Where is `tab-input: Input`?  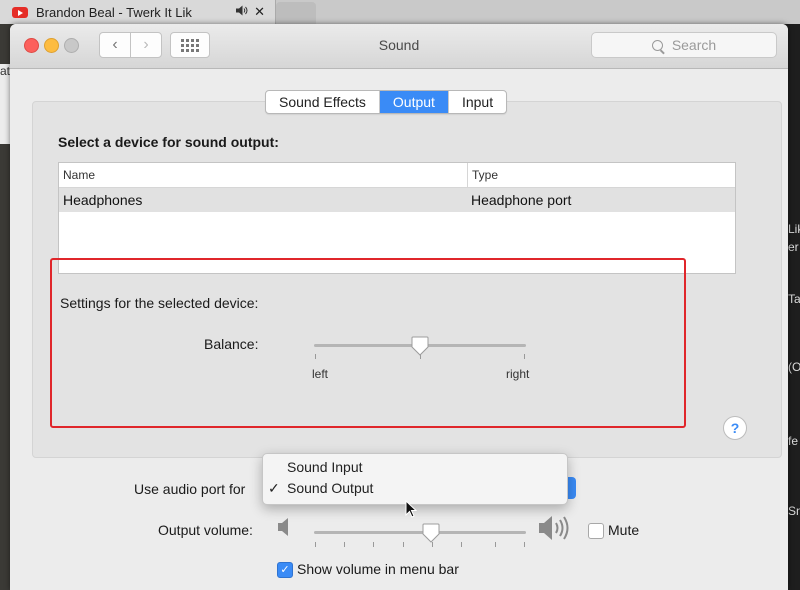
tab-input: Input is located at coordinates (477, 102).